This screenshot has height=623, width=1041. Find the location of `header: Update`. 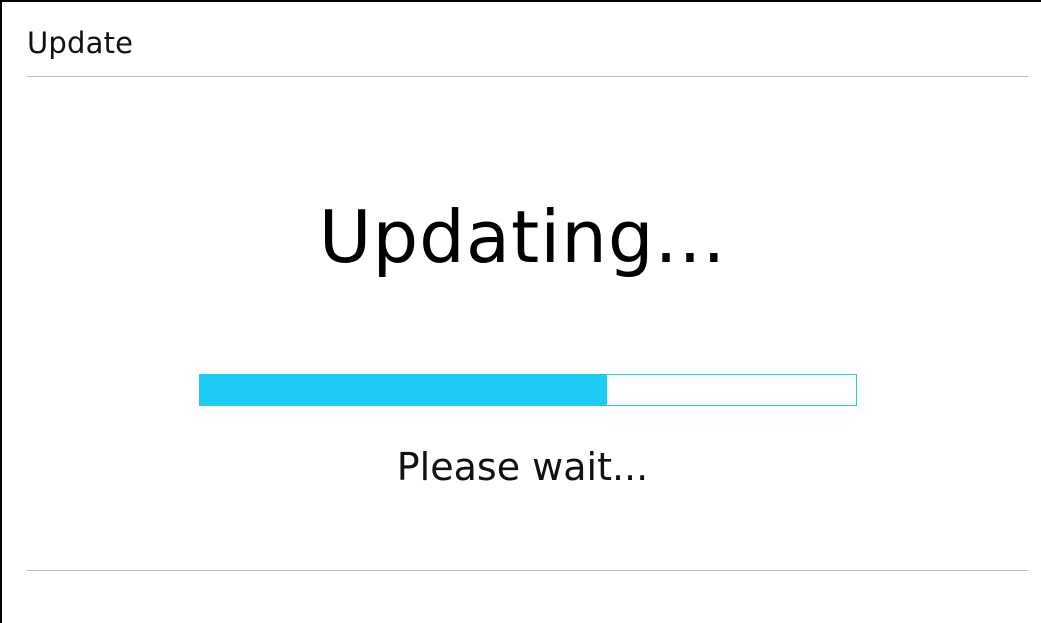

header: Update is located at coordinates (80, 44).